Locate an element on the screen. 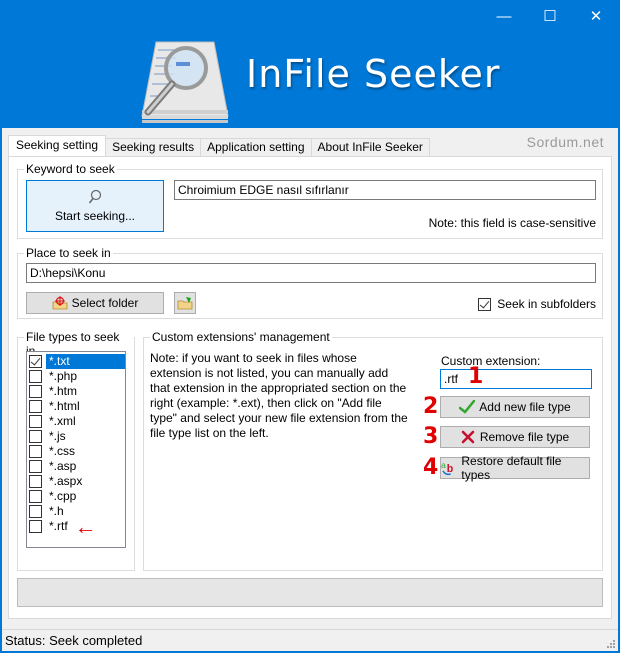 The image size is (620, 653). list-item-label: *.html is located at coordinates (64, 406).